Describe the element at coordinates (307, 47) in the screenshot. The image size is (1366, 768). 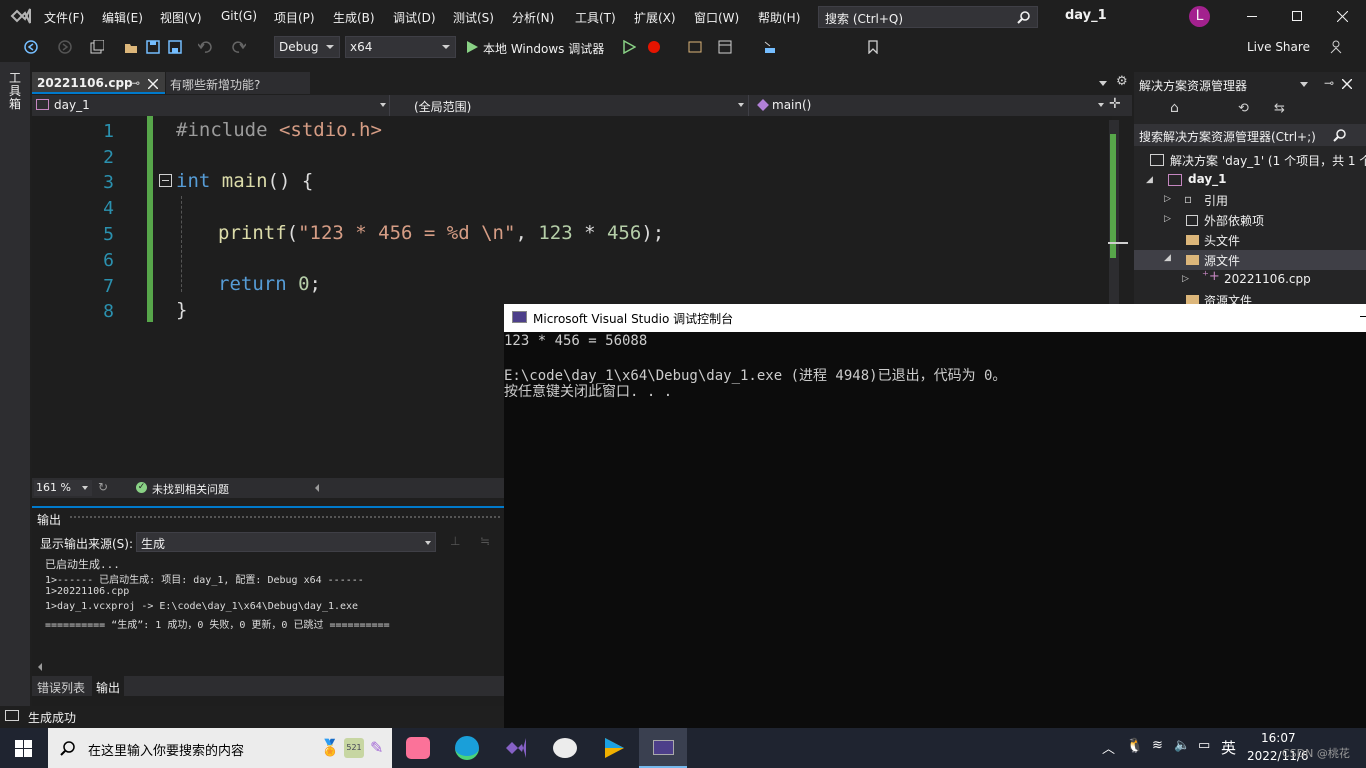
I see `config-select: Debug` at that location.